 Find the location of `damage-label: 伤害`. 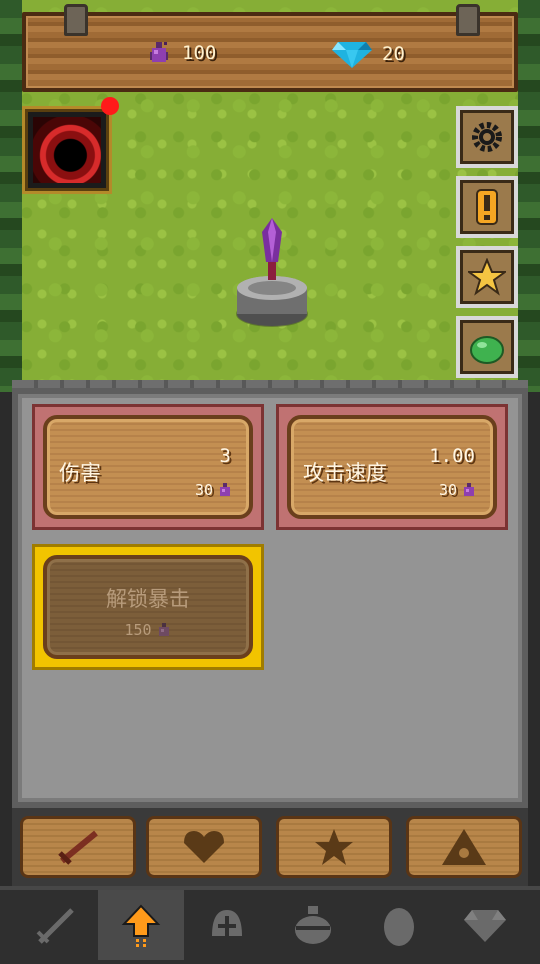

damage-label: 伤害 is located at coordinates (80, 473).